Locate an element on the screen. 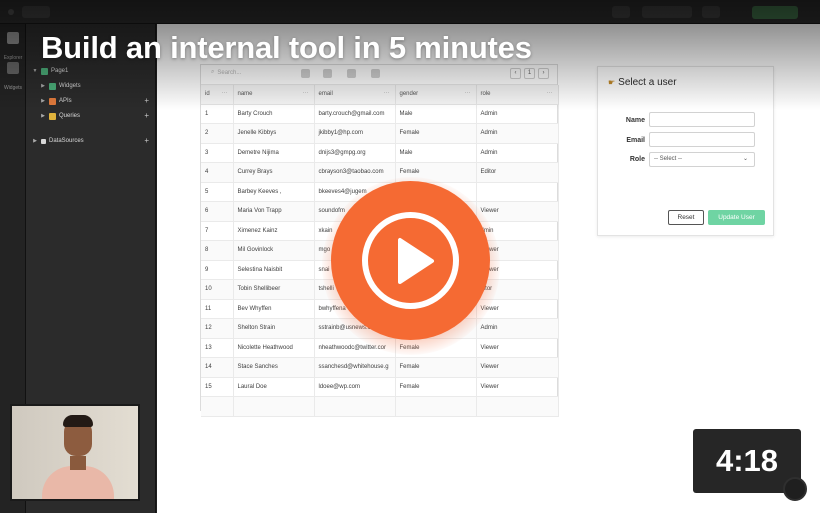  form-title: ☛ Select a user is located at coordinates (642, 82).